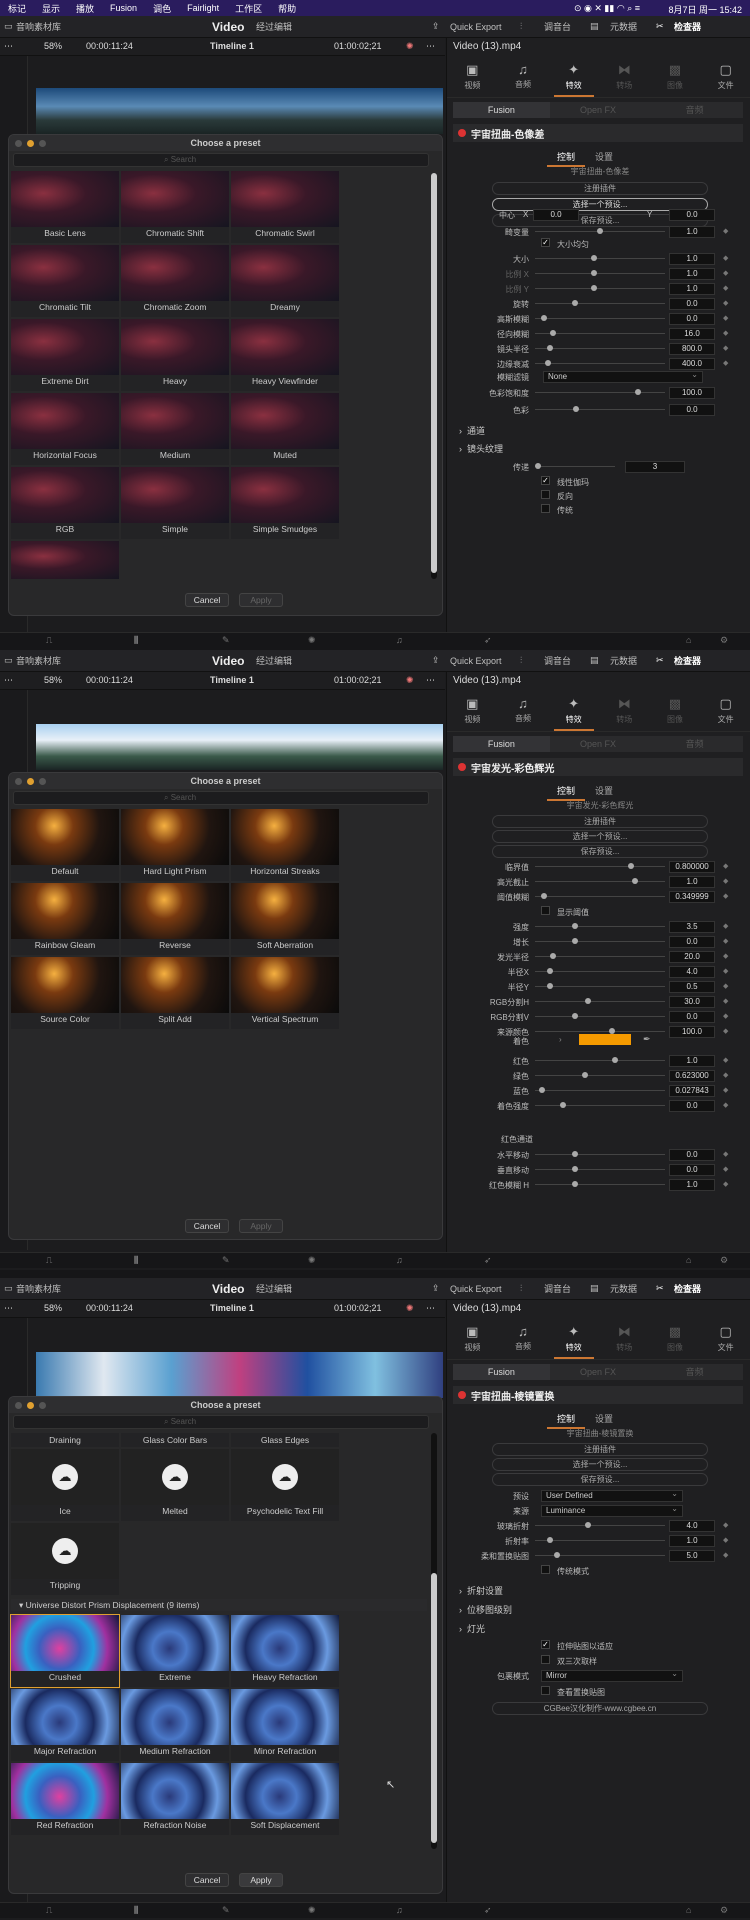 This screenshot has height=1920, width=750. What do you see at coordinates (692, 349) in the screenshot?
I see `param-value-field: 800.0` at bounding box center [692, 349].